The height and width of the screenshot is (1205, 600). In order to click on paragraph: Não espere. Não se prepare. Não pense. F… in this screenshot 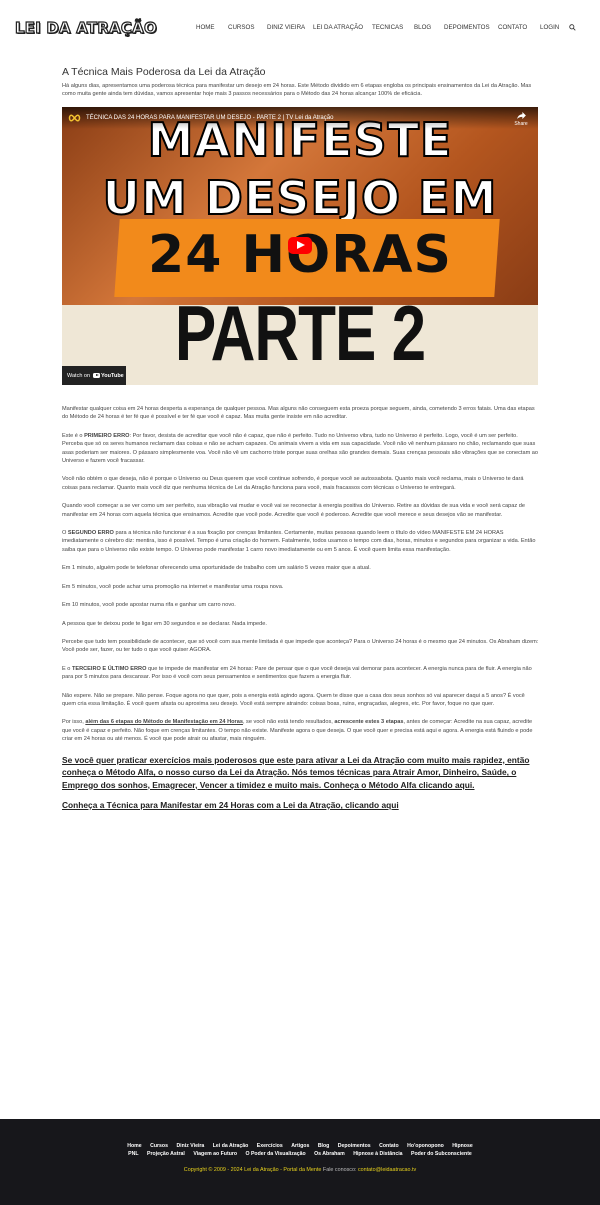, I will do `click(293, 699)`.